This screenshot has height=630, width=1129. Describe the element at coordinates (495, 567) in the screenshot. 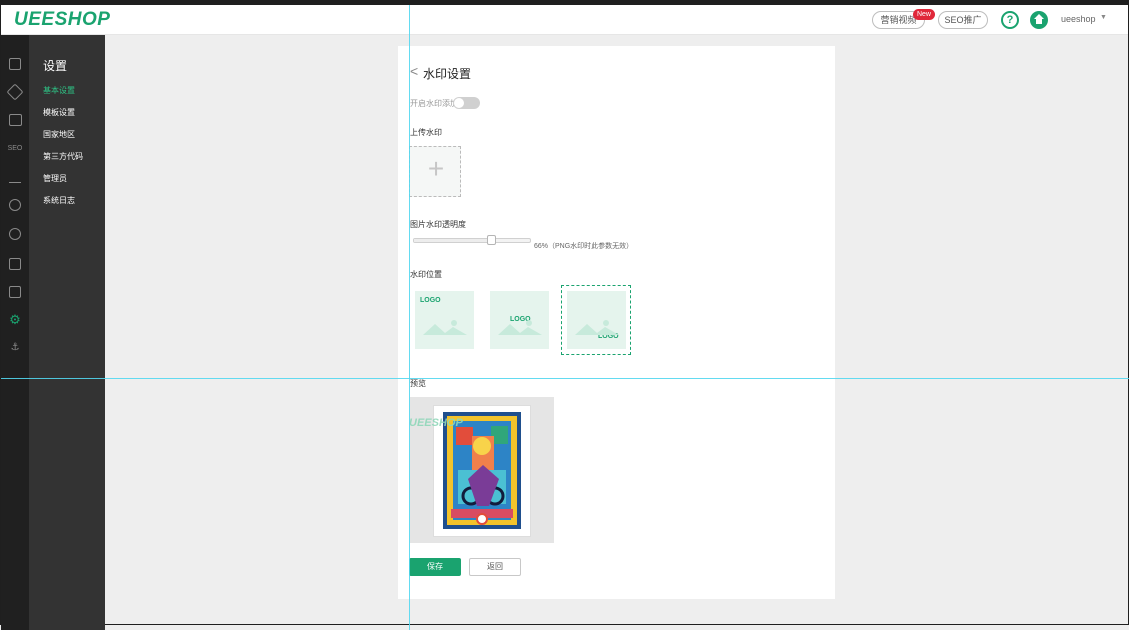

I see `return-button: 返回` at that location.